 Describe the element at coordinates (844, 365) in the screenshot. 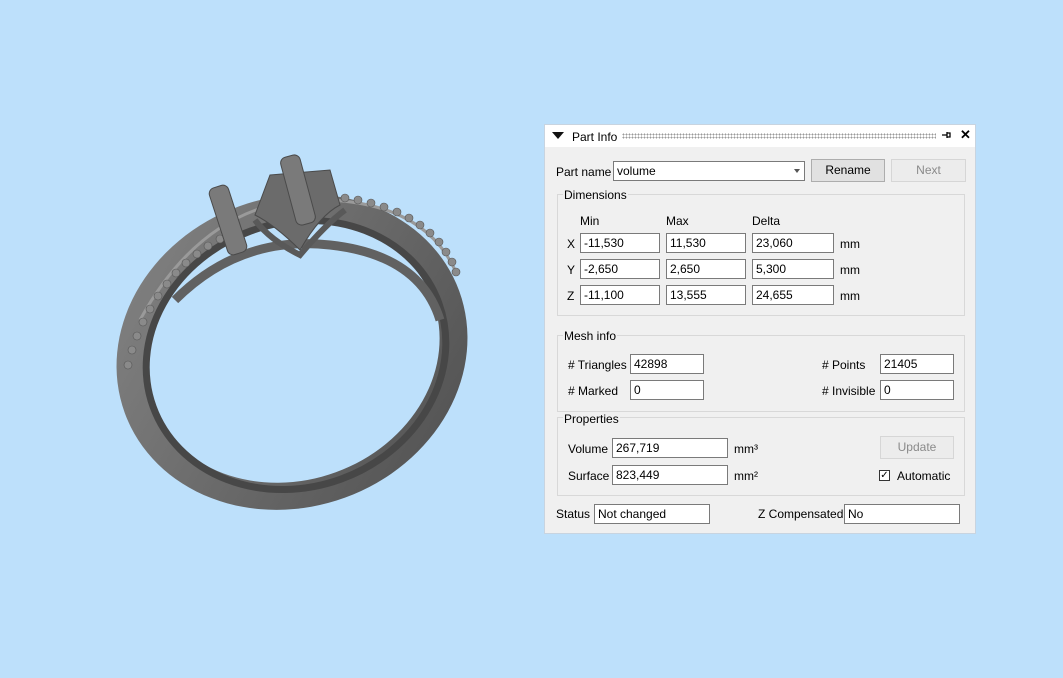

I see `points-label: # Points` at that location.